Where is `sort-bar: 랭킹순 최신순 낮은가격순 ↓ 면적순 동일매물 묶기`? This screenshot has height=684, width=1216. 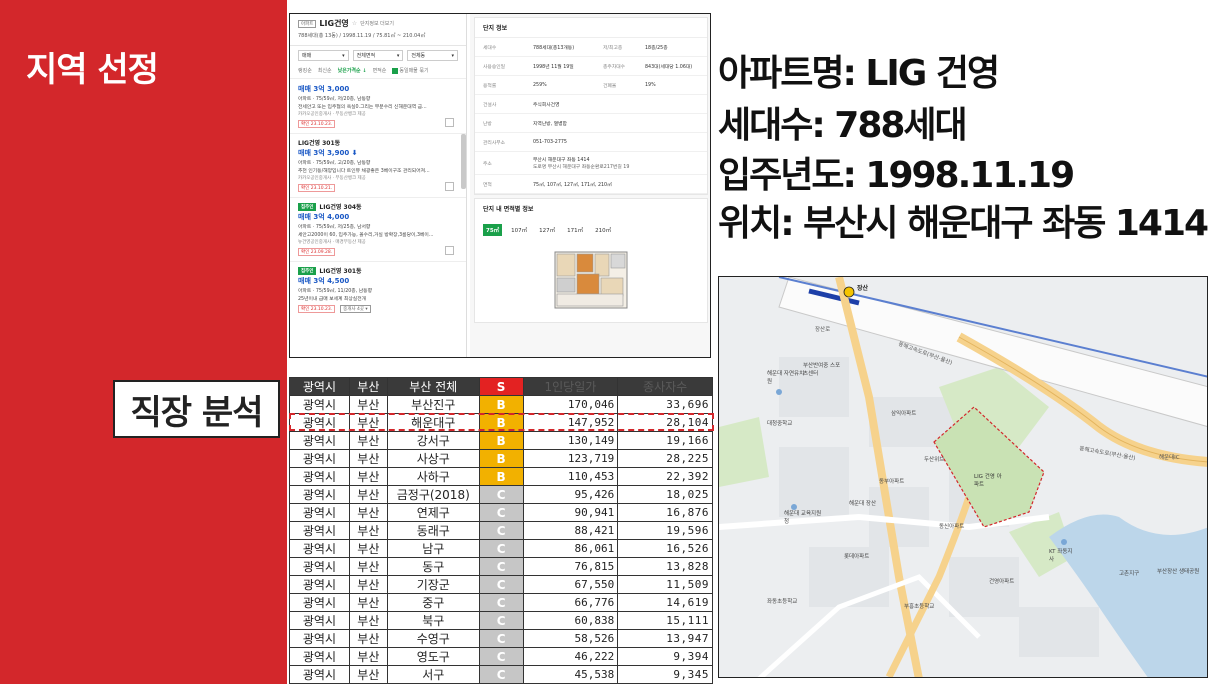
sort-bar: 랭킹순 최신순 낮은가격순 ↓ 면적순 동일매물 묶기 is located at coordinates (378, 72).